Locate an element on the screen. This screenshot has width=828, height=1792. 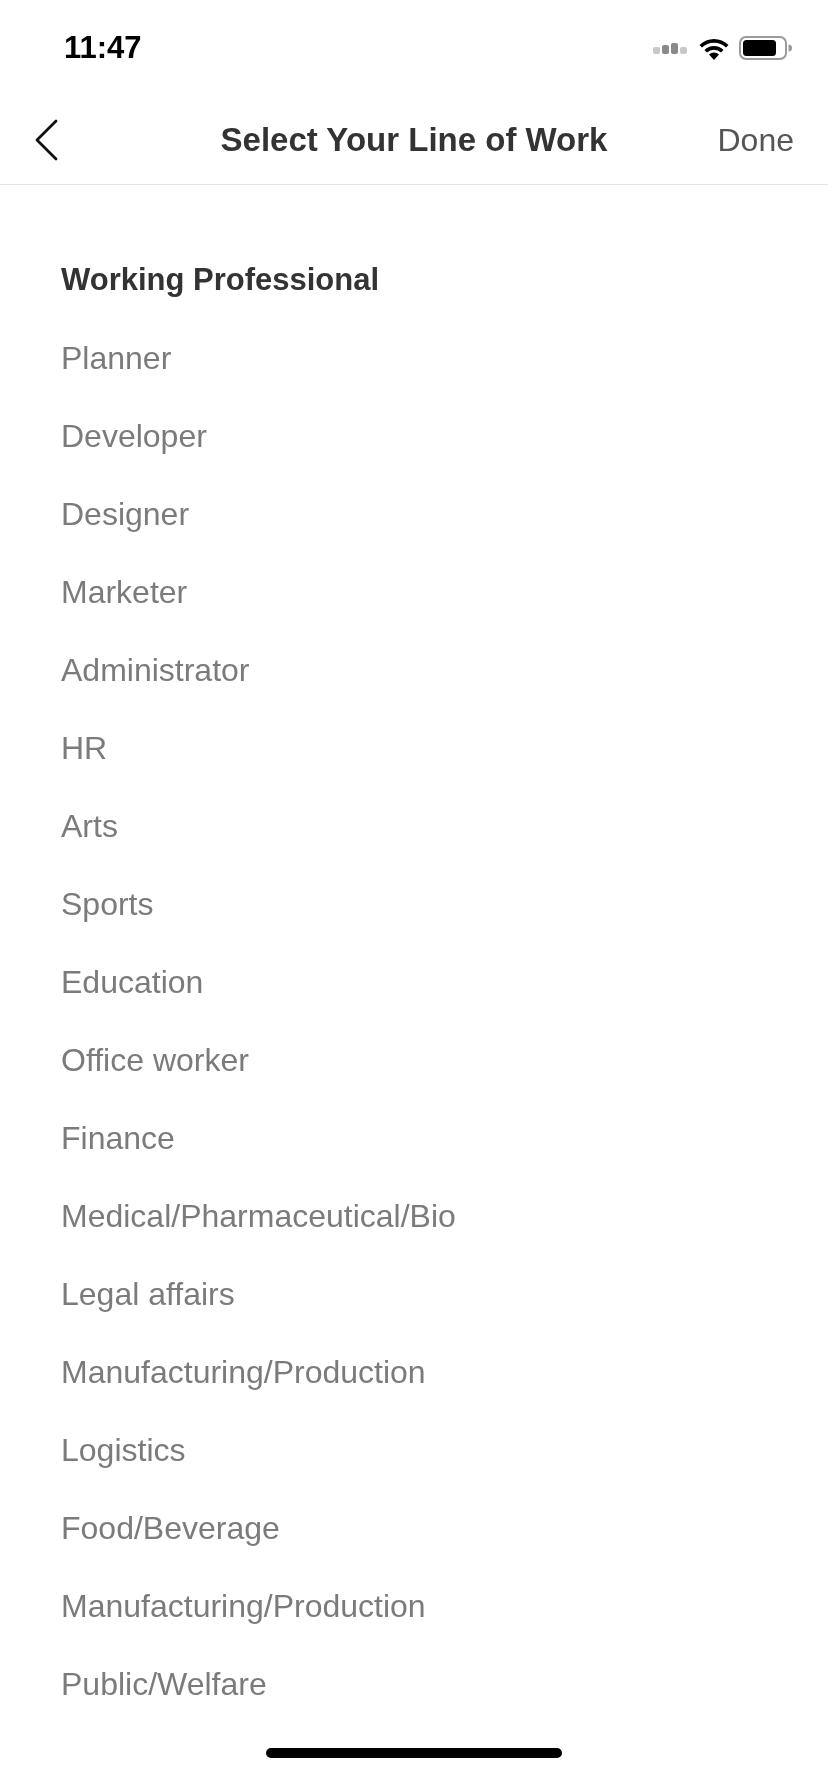
list-option: Medical/Pharmaceutical/Bio is located at coordinates (258, 1216).